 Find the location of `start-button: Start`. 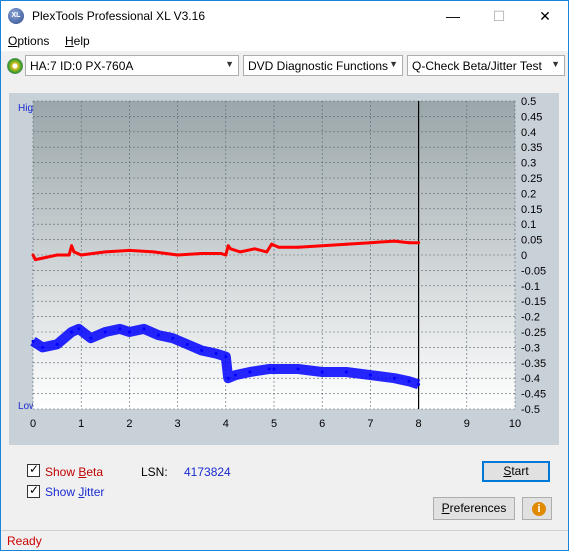

start-button: Start is located at coordinates (516, 471).